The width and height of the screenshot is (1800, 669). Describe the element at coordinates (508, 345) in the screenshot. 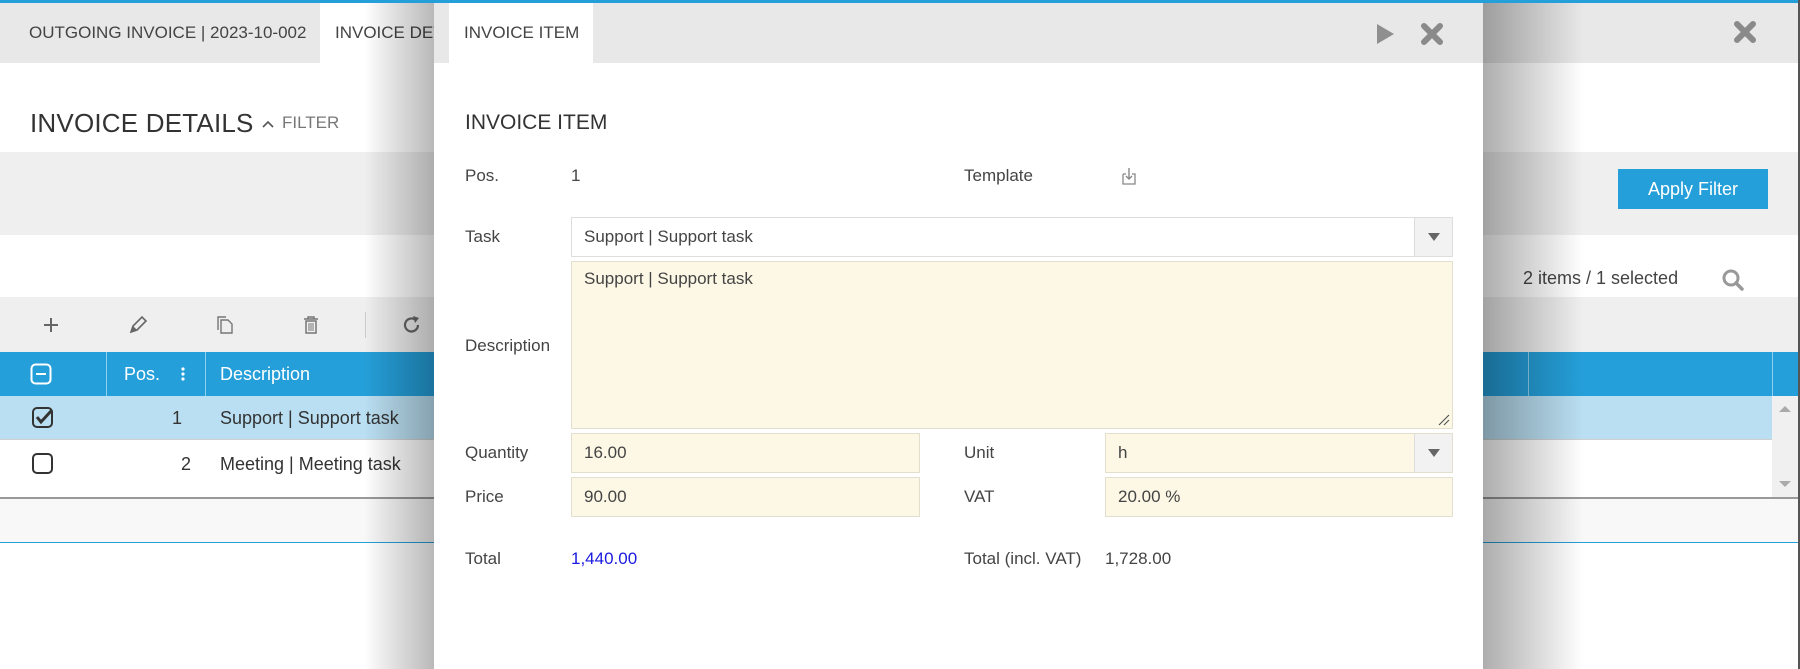

I see `description-label: Description` at that location.